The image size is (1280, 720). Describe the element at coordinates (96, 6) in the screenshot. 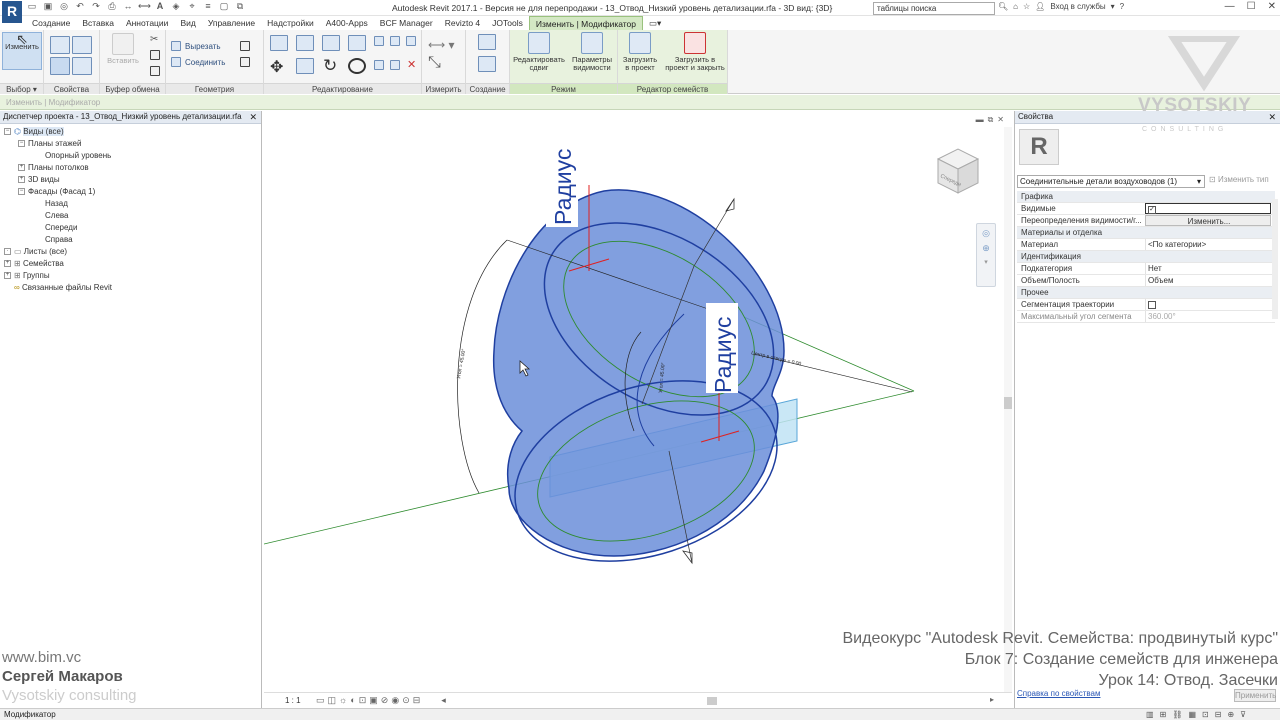

I see `redo-icon: ↷` at that location.